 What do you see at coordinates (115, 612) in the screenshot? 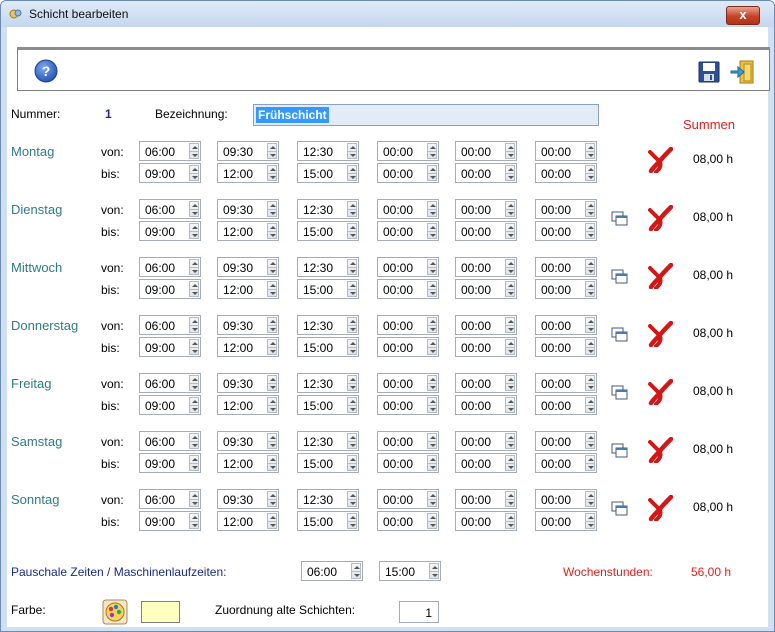
I see `color-palette-icon` at bounding box center [115, 612].